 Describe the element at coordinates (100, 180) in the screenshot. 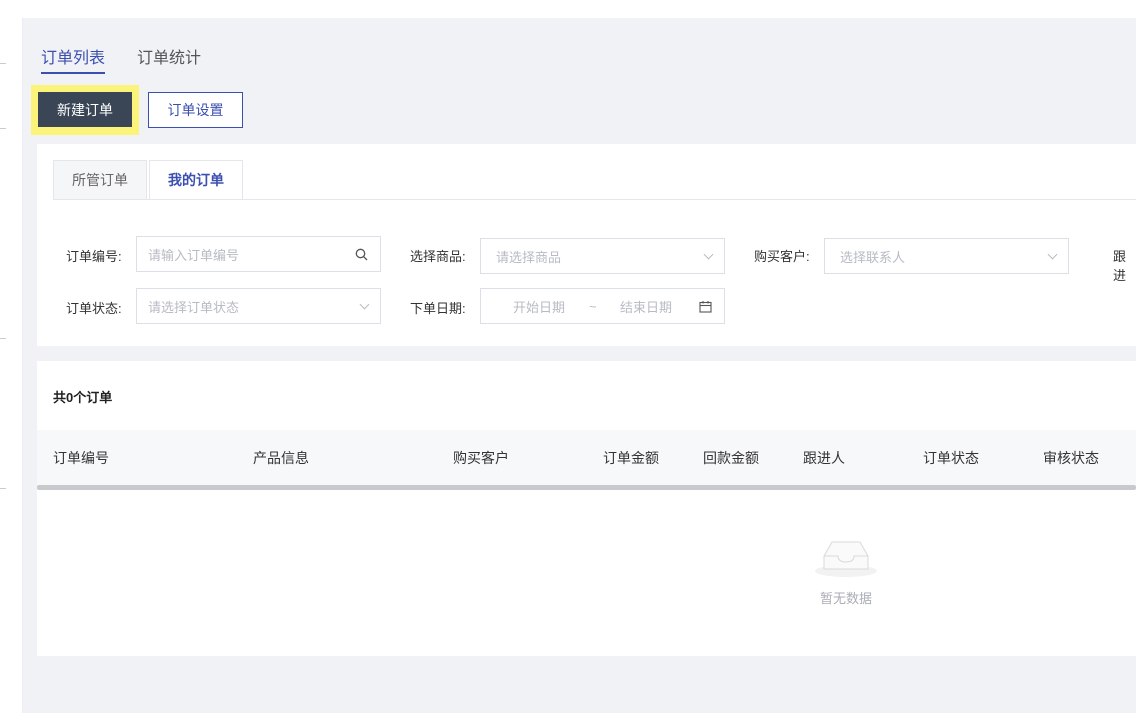

I see `subtab-managed-orders: 所管订单` at that location.